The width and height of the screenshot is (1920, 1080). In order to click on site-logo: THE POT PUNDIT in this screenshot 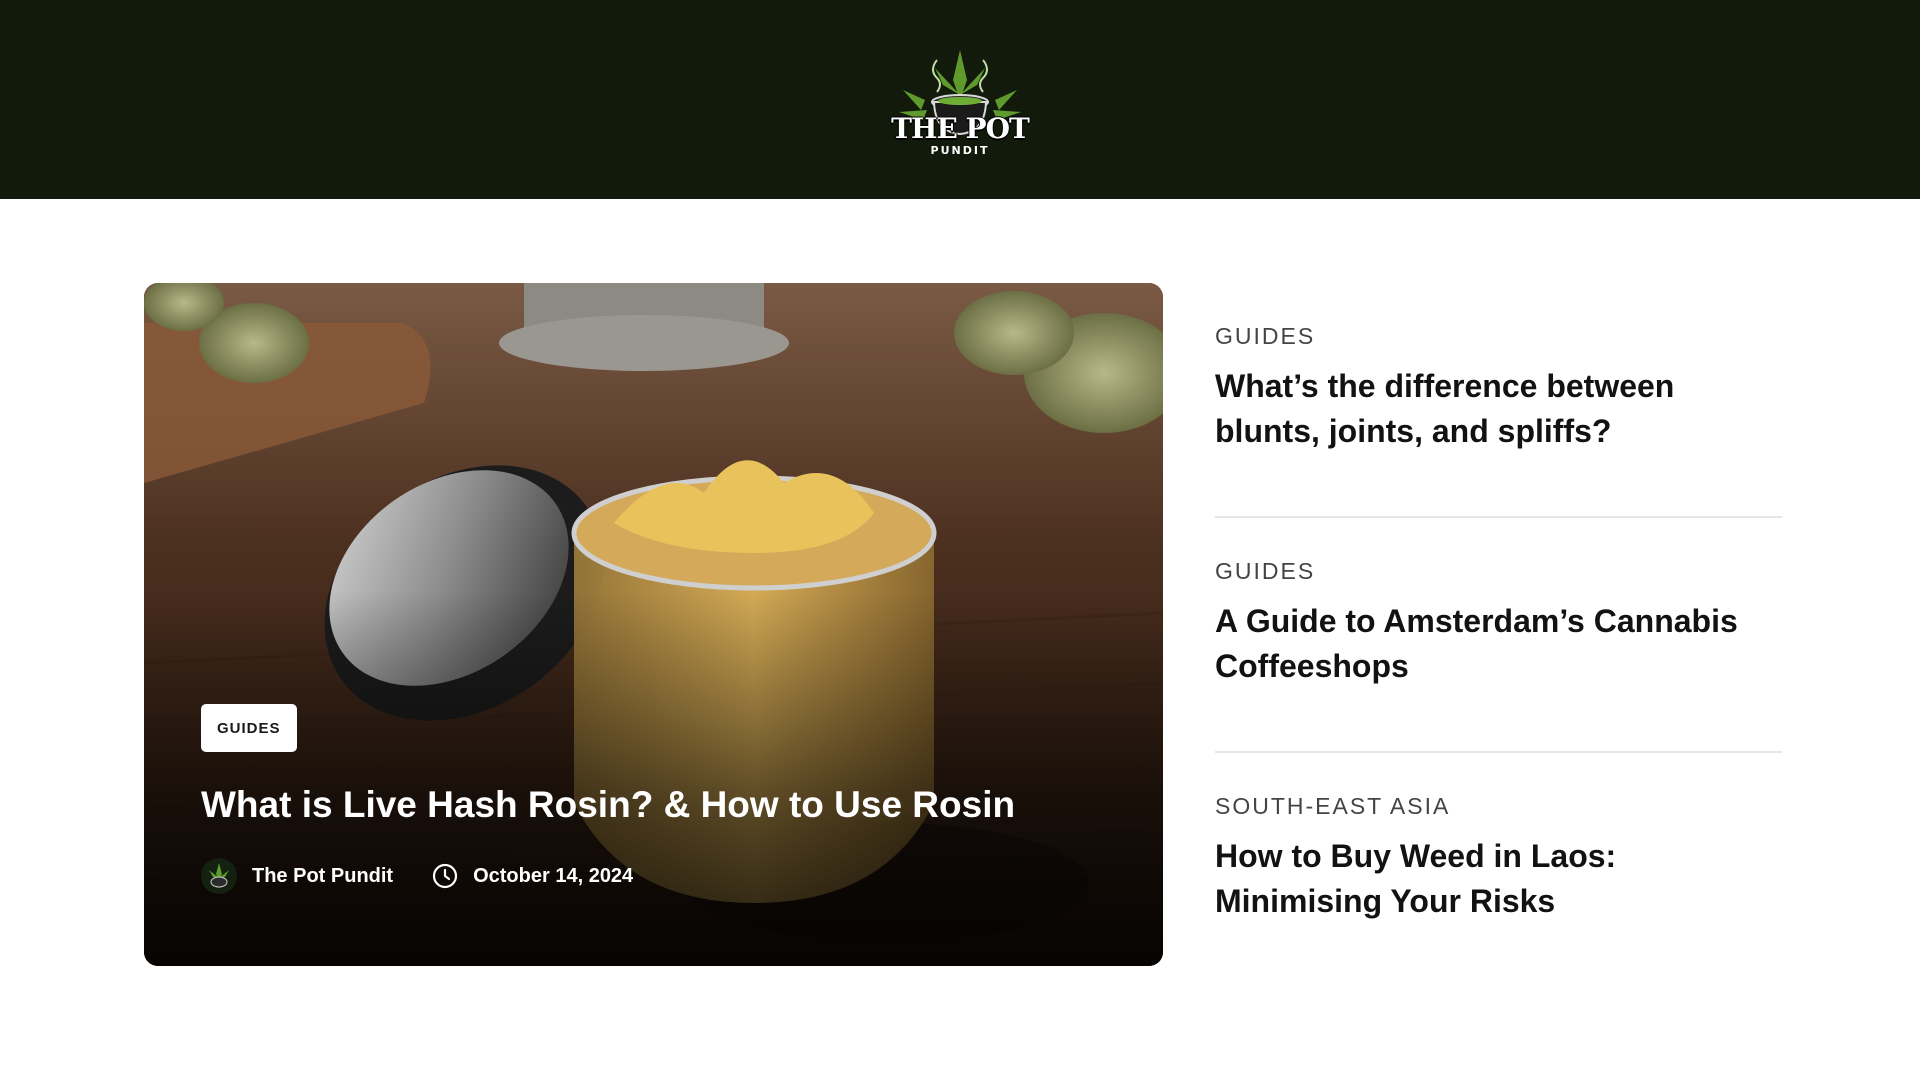, I will do `click(960, 100)`.